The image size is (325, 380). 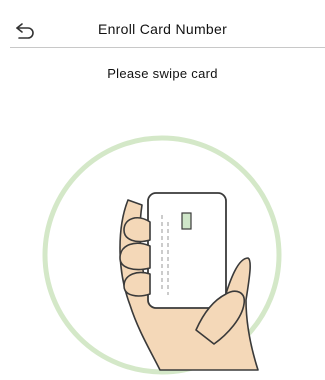 I want to click on card, so click(x=187, y=250).